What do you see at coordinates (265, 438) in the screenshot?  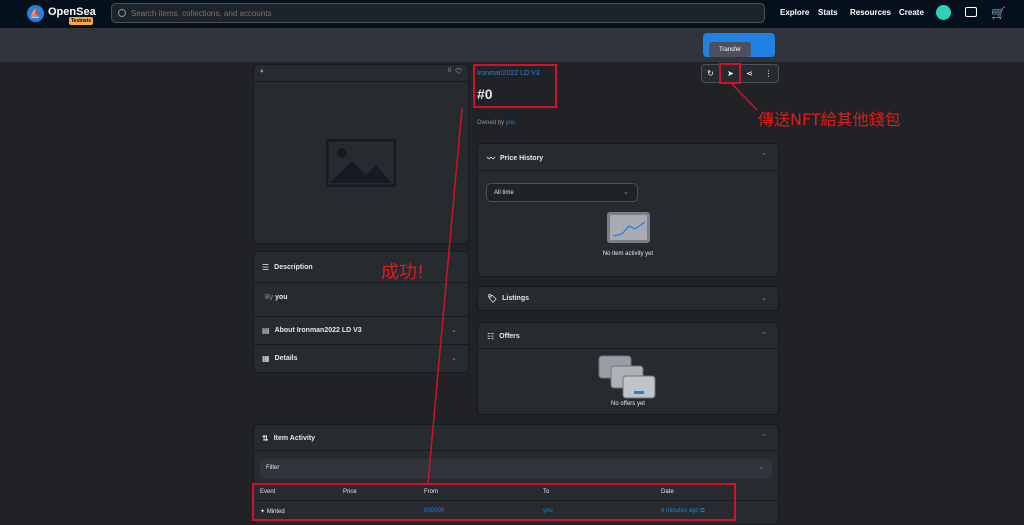 I see `sort-arrows-icon: ⇅` at bounding box center [265, 438].